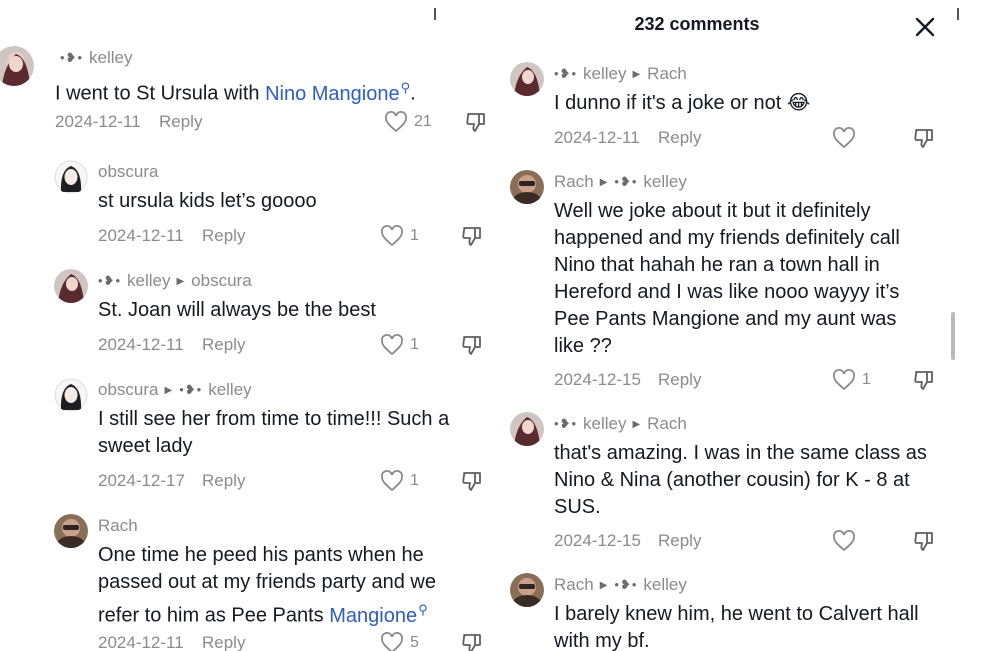 This screenshot has width=992, height=651. What do you see at coordinates (399, 640) in the screenshot?
I see `like-button: 5` at bounding box center [399, 640].